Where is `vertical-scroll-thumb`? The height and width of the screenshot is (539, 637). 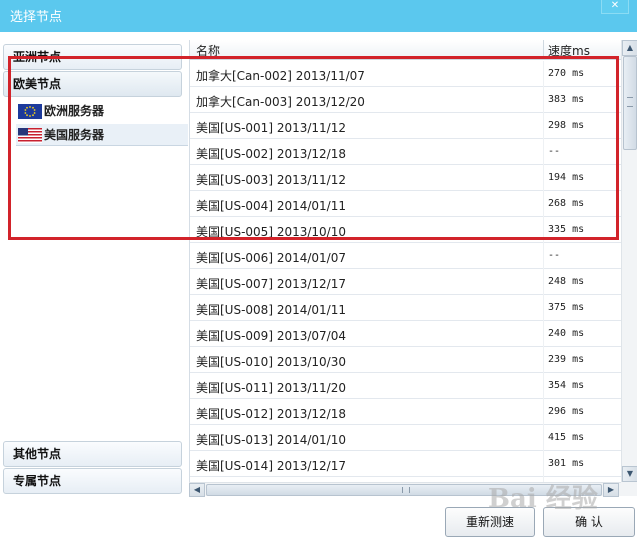 vertical-scroll-thumb is located at coordinates (630, 103).